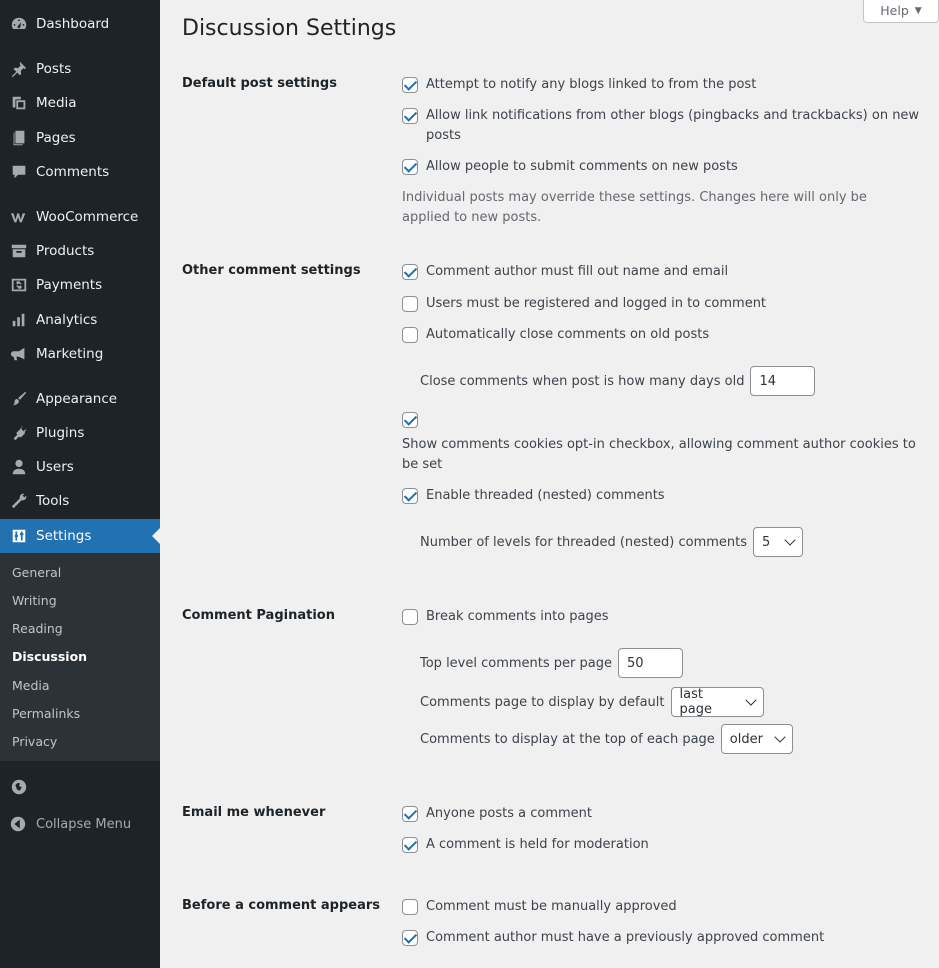 This screenshot has height=968, width=939. I want to click on submenu-item-privacy: Privacy, so click(34, 741).